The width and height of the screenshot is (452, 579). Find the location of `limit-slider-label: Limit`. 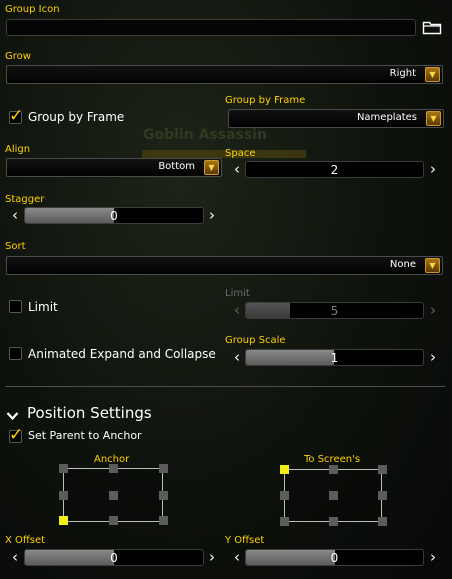

limit-slider-label: Limit is located at coordinates (237, 293).